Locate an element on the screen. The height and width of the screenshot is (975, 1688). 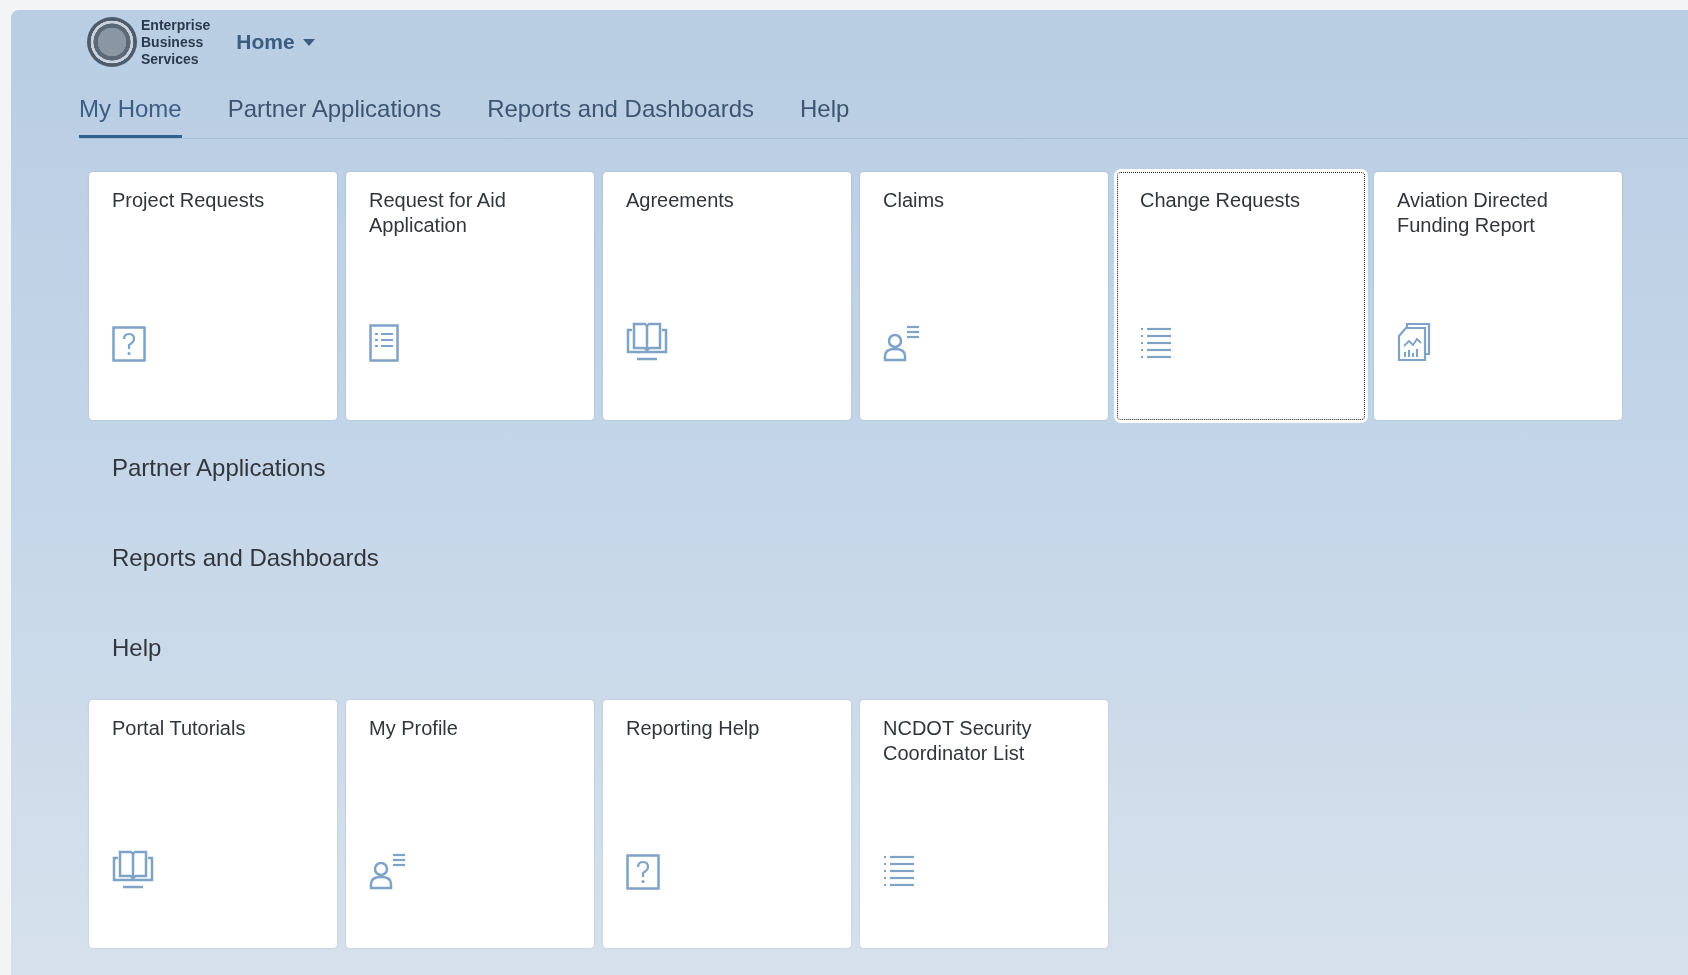
logo-text: Enterprise Business Services is located at coordinates (176, 42).